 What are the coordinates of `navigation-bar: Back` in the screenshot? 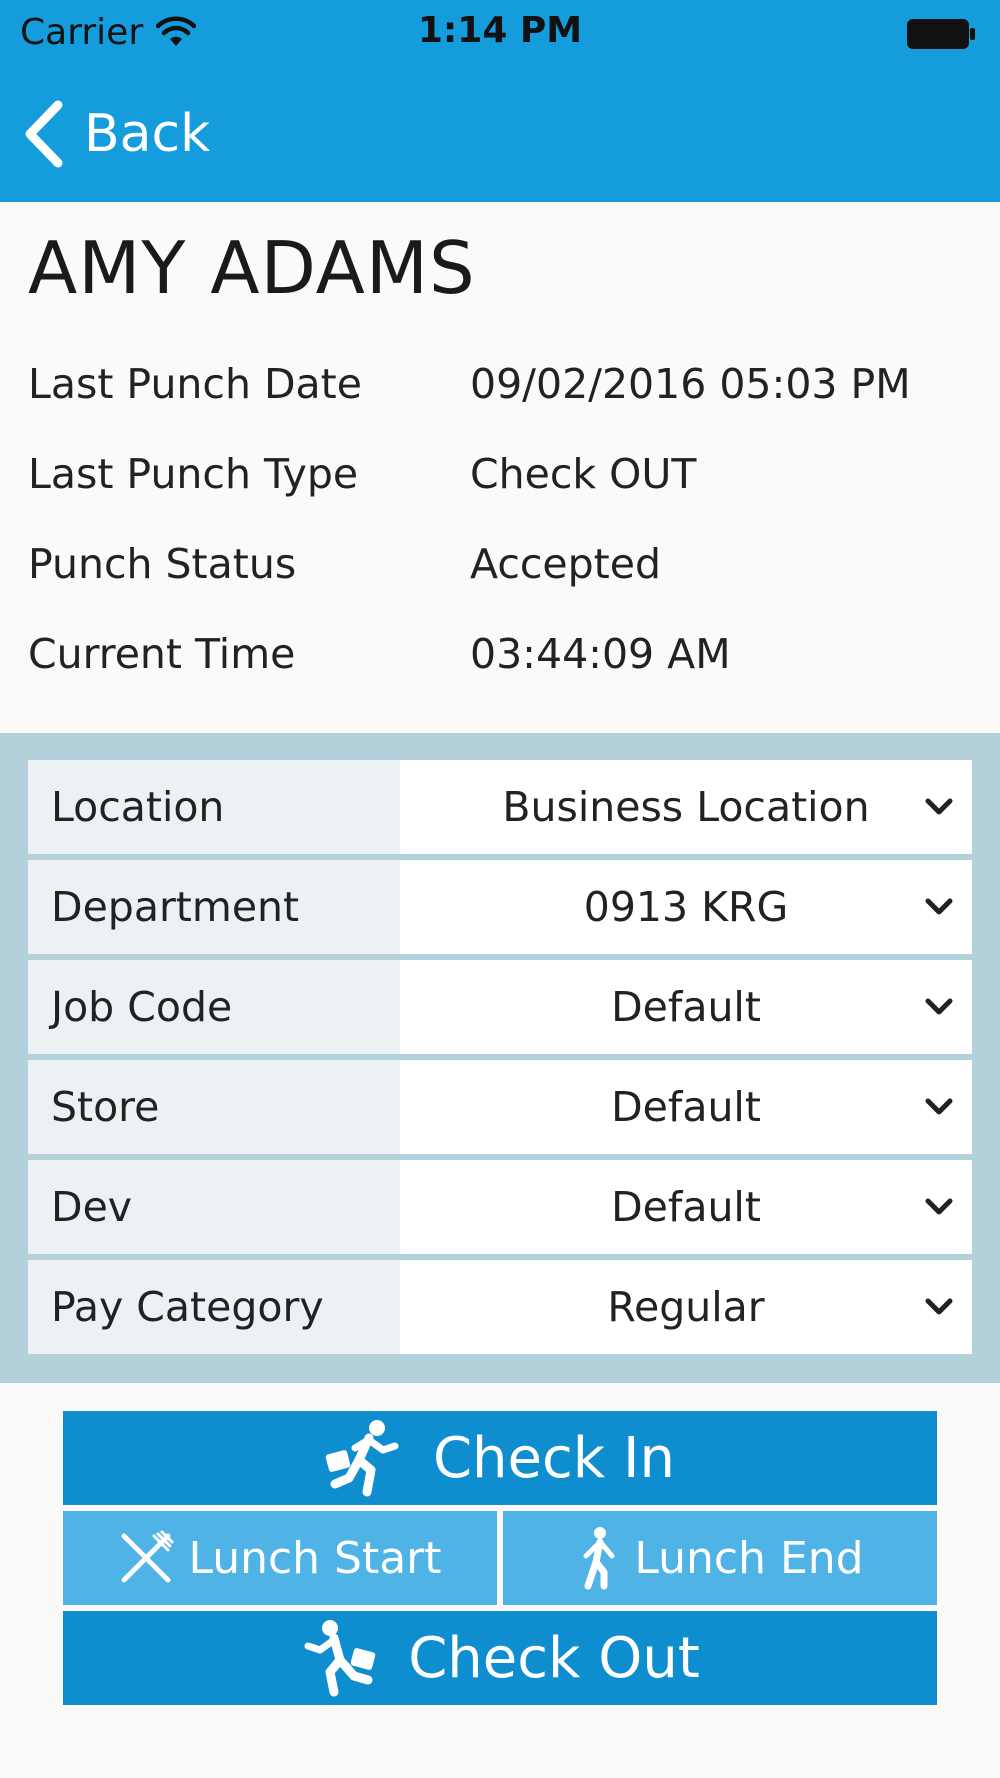 It's located at (500, 136).